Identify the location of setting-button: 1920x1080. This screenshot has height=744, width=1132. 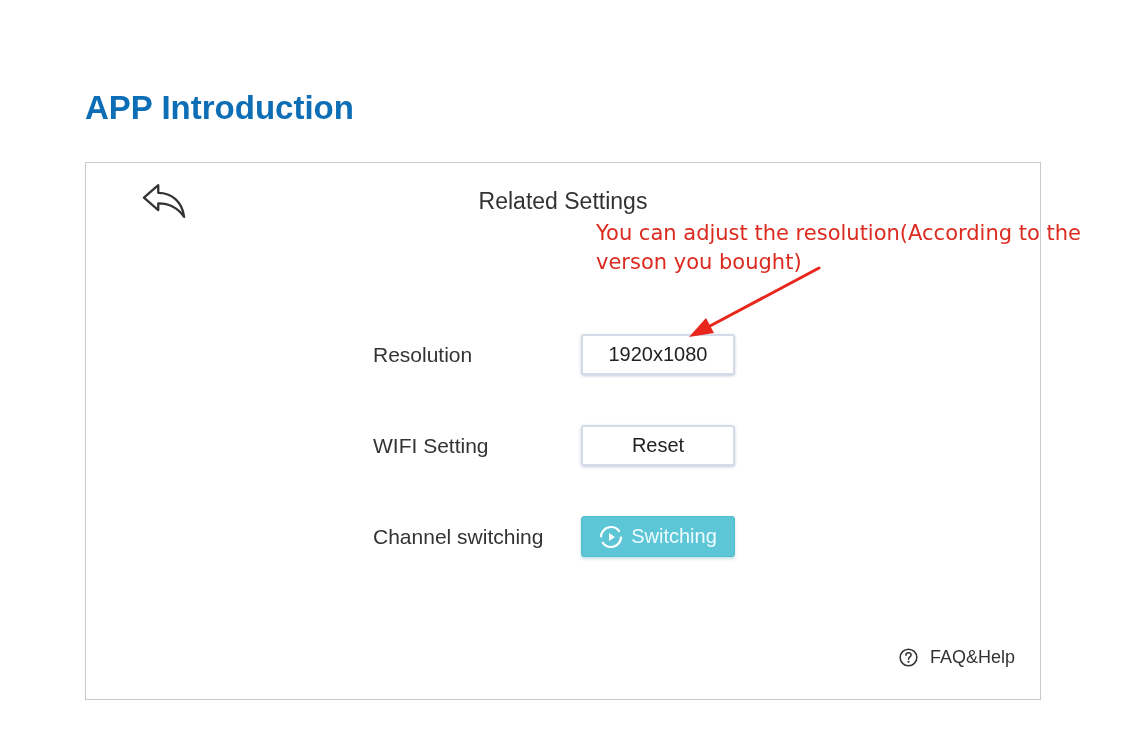
(658, 354).